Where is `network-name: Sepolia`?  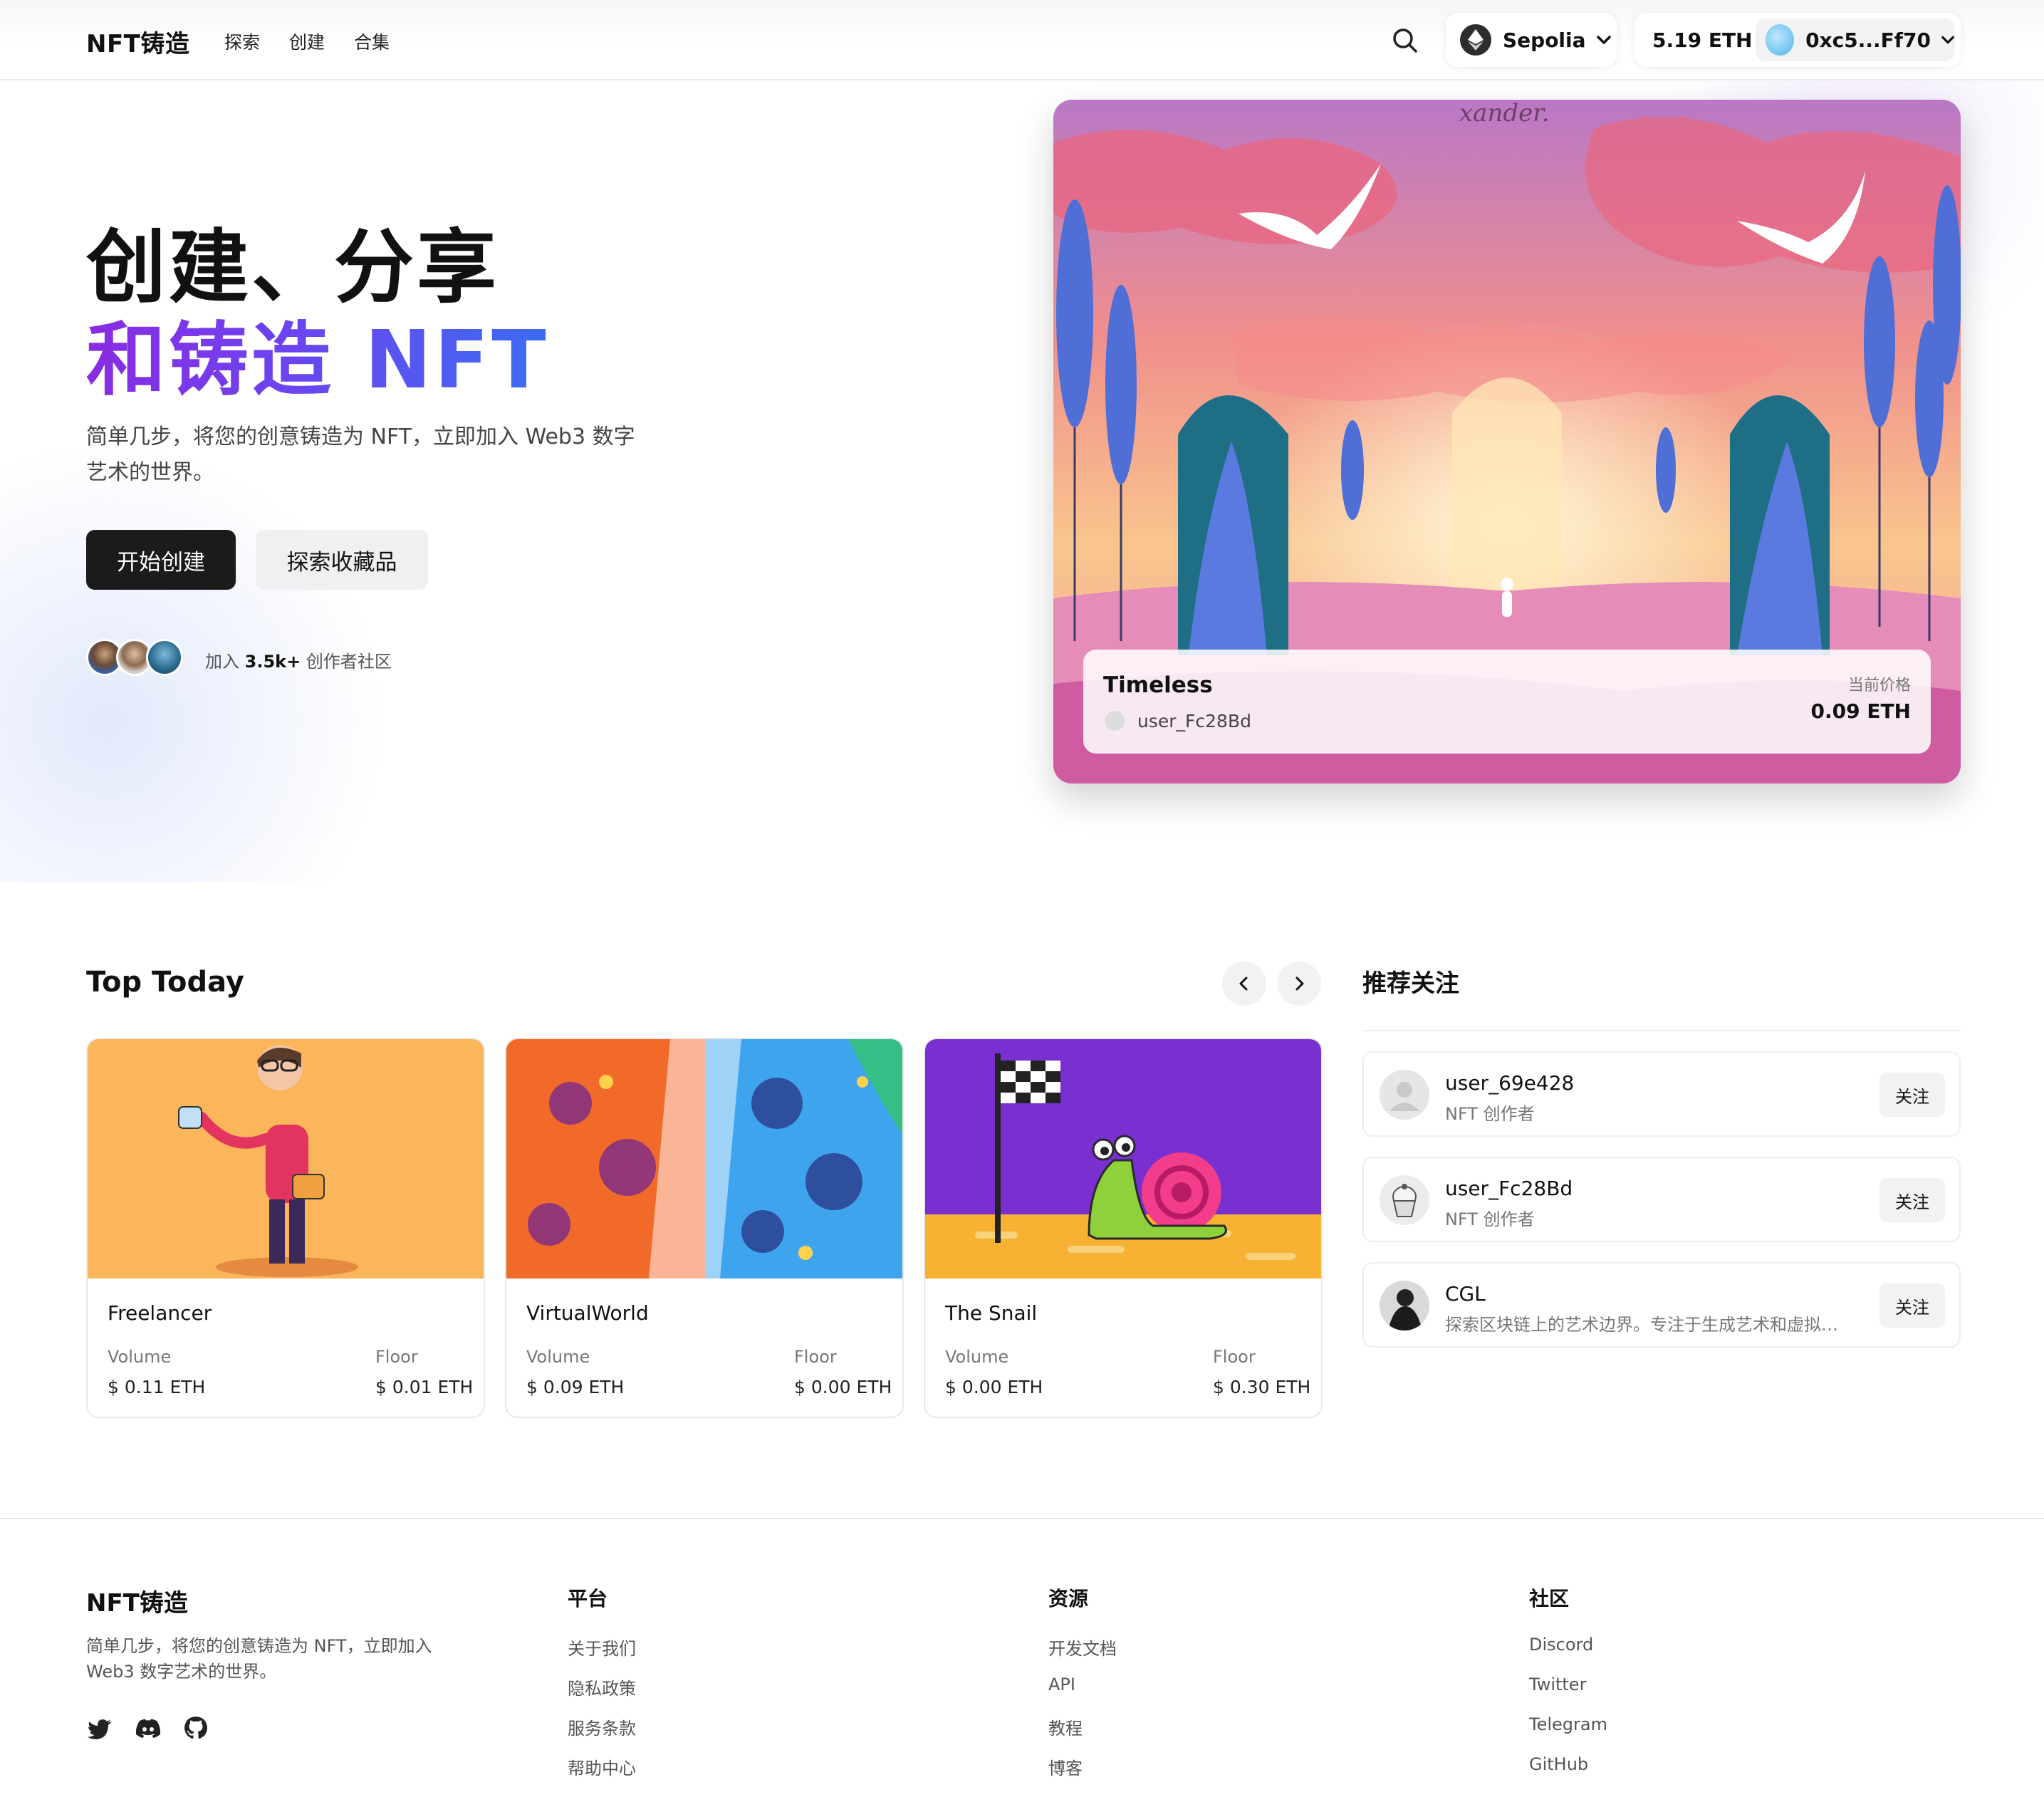
network-name: Sepolia is located at coordinates (1544, 40).